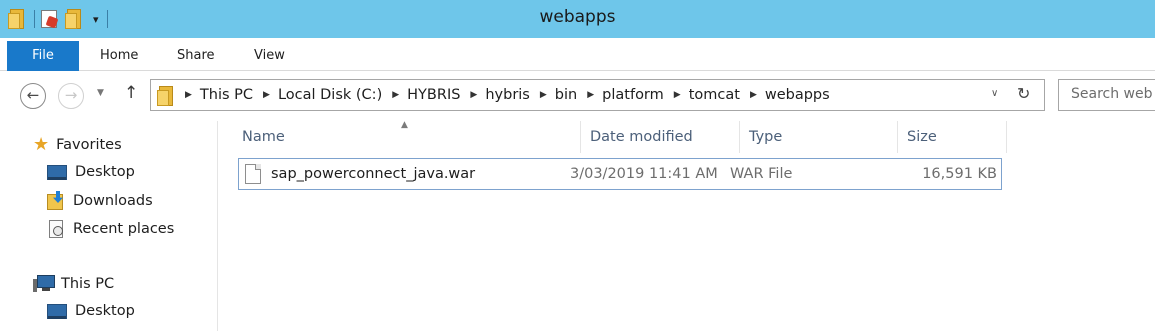 The height and width of the screenshot is (331, 1155). I want to click on nav-this-pc: This PC, so click(73, 283).